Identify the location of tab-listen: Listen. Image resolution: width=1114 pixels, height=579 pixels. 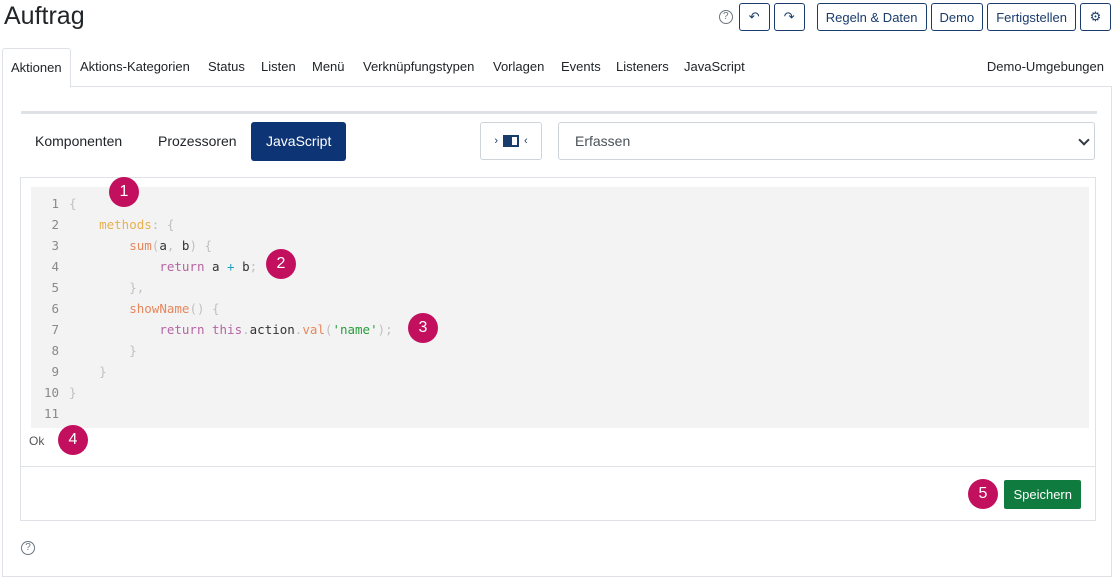
(278, 67).